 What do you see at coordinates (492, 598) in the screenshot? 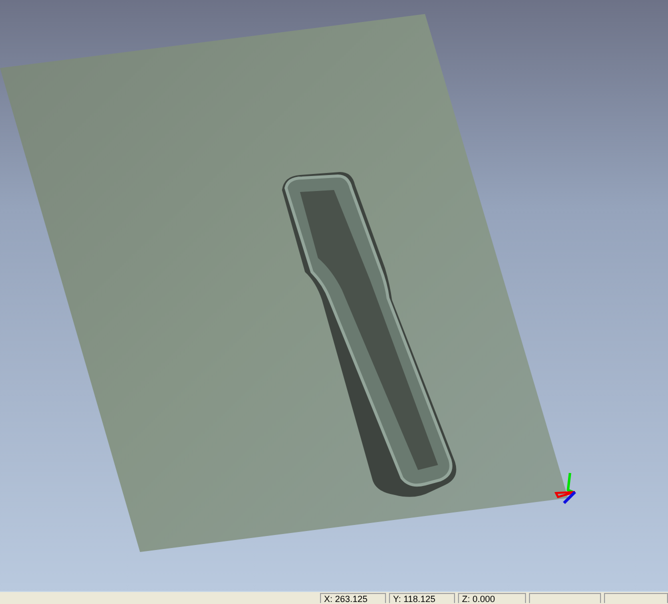
I see `status-field: Z: 0.000` at bounding box center [492, 598].